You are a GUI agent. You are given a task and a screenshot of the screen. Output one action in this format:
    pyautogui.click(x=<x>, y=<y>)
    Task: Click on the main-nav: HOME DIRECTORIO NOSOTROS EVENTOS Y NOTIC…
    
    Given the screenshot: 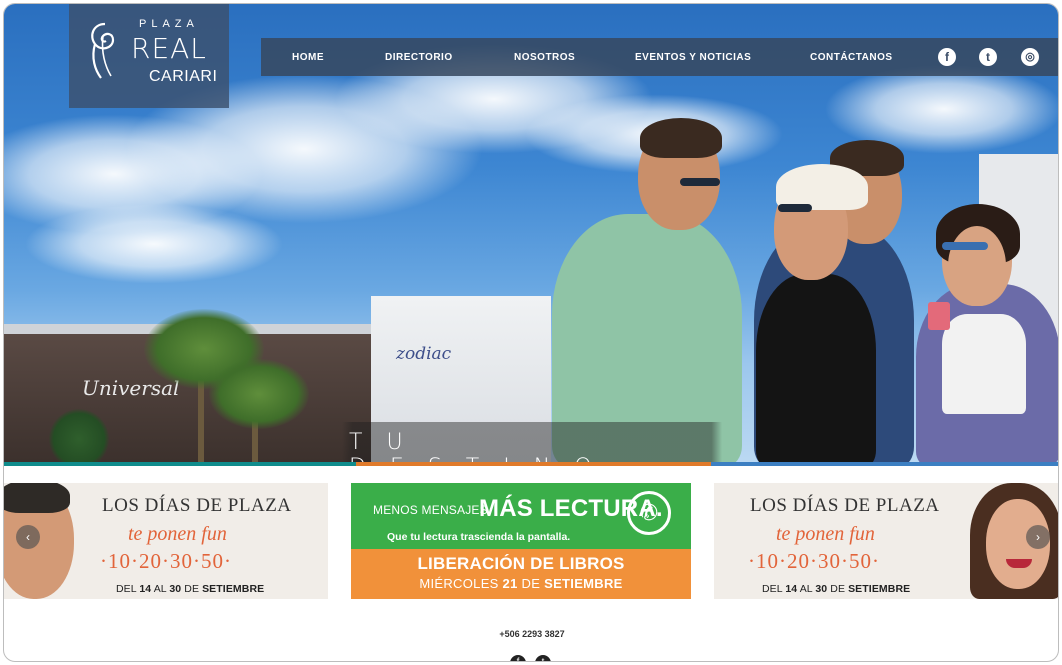 What is the action you would take?
    pyautogui.click(x=659, y=57)
    